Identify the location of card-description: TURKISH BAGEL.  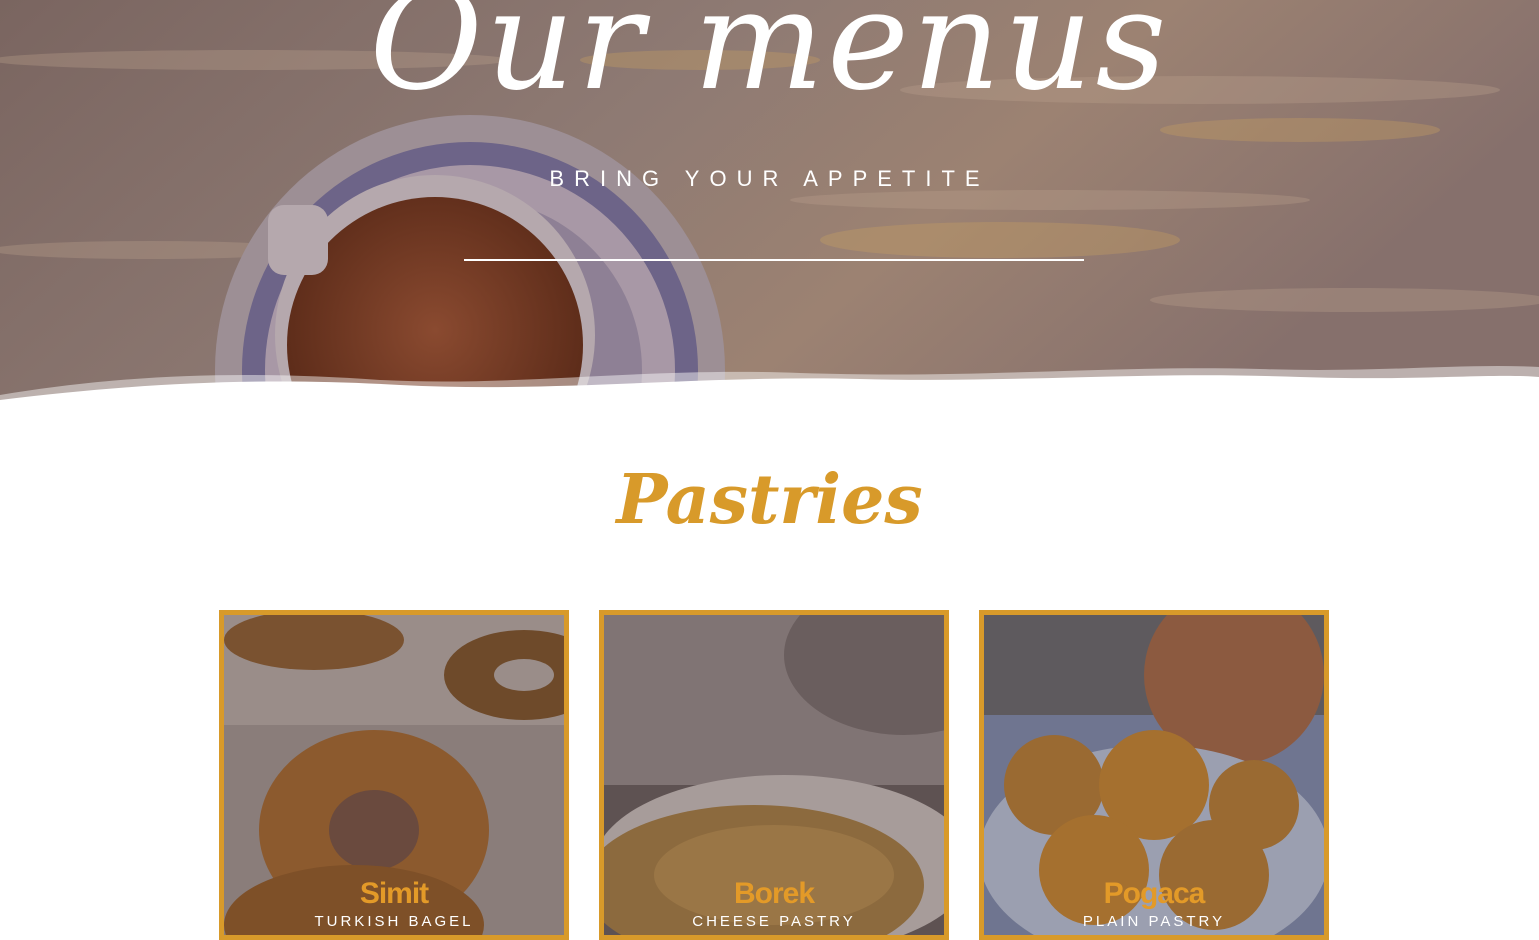
(394, 921).